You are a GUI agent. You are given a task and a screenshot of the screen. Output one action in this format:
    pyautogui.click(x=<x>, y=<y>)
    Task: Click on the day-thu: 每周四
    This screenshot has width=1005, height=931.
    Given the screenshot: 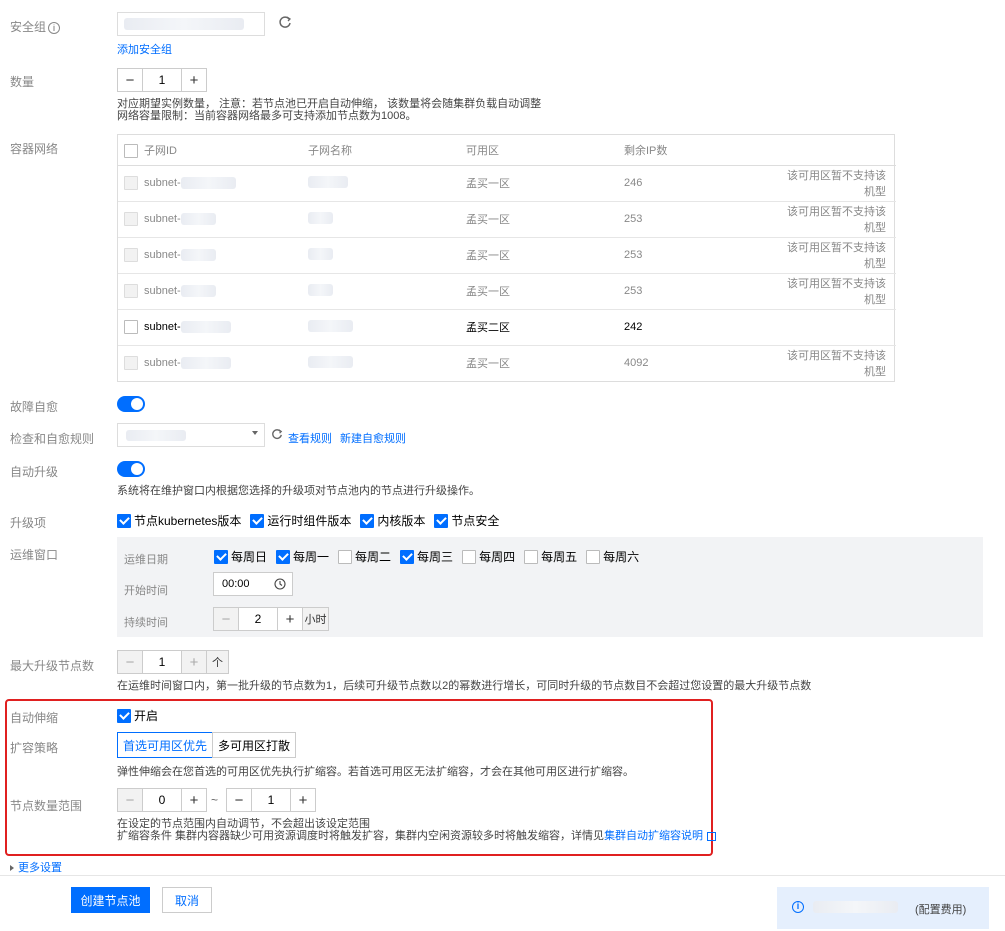 What is the action you would take?
    pyautogui.click(x=488, y=556)
    